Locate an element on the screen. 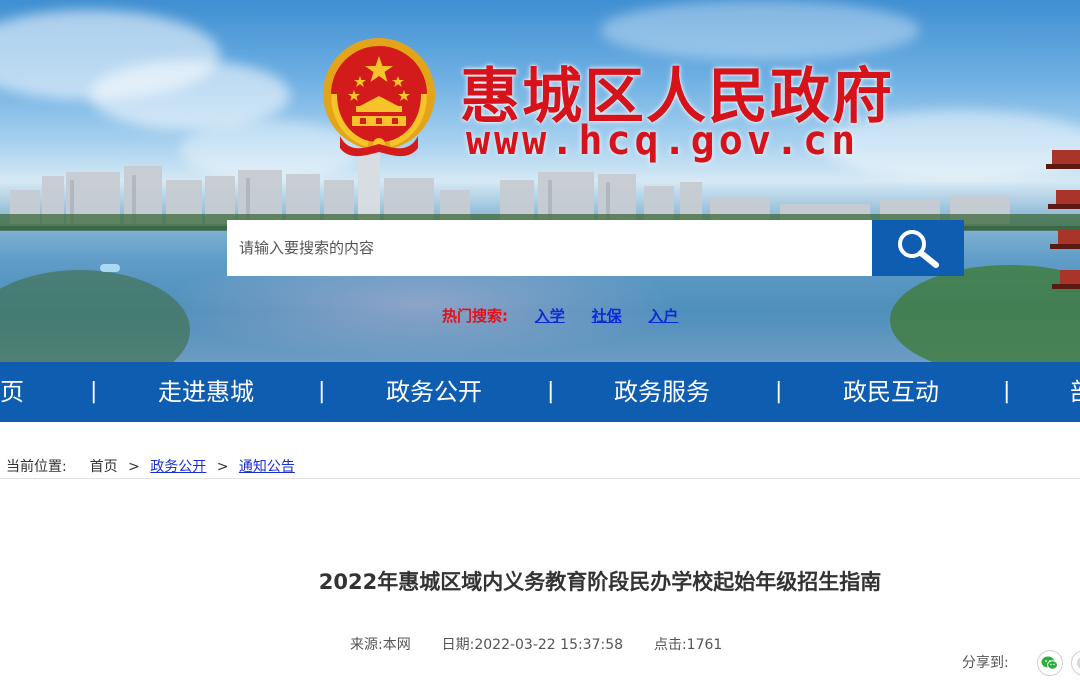 The height and width of the screenshot is (684, 1080). hot-link-social-security: 社保 is located at coordinates (607, 316).